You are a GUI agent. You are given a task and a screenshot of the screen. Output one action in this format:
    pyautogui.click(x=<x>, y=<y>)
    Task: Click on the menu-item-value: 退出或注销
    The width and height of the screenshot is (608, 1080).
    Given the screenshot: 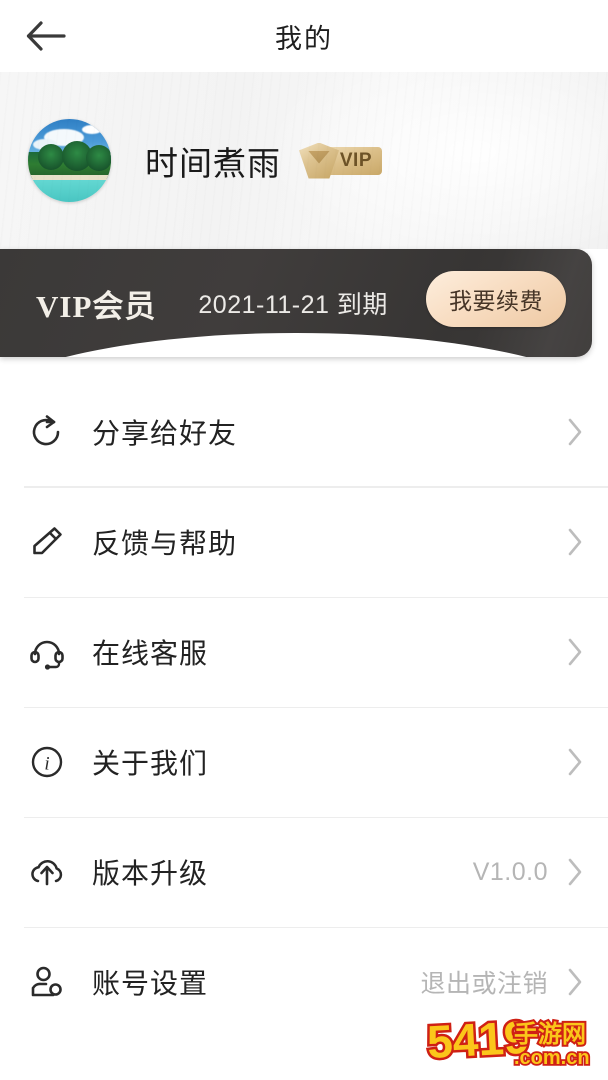 What is the action you would take?
    pyautogui.click(x=484, y=984)
    